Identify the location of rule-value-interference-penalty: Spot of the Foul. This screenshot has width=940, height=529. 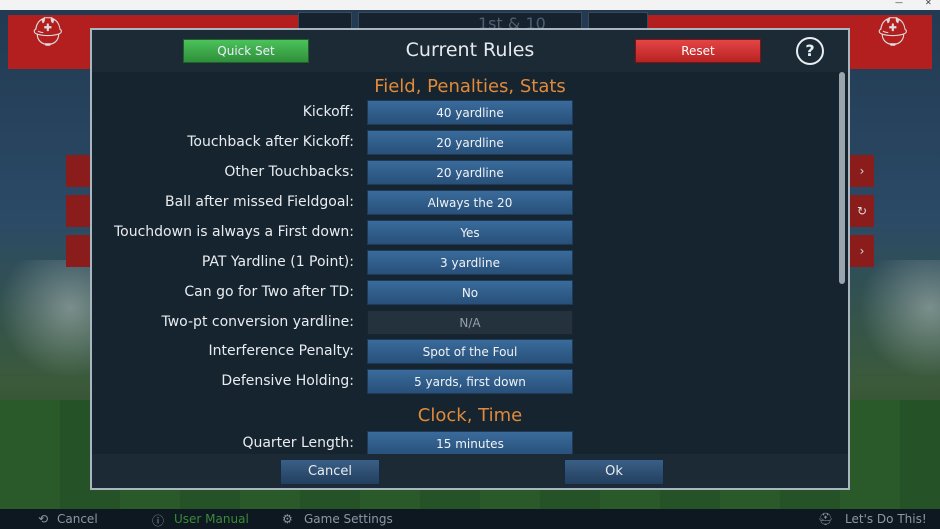
(470, 351).